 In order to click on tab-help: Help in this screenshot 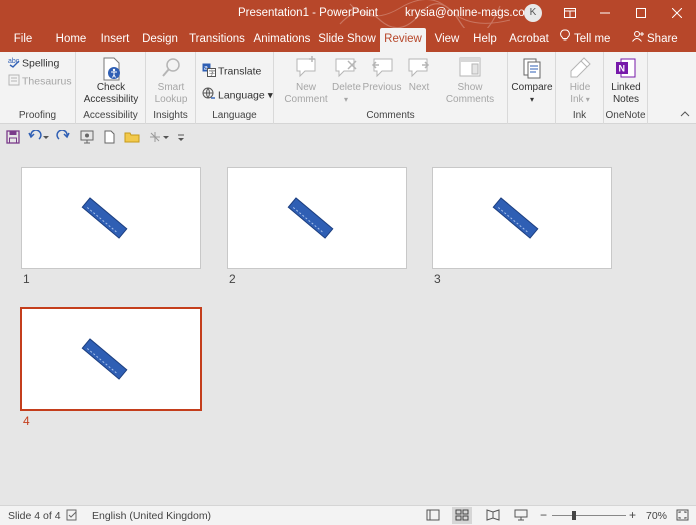, I will do `click(485, 40)`.